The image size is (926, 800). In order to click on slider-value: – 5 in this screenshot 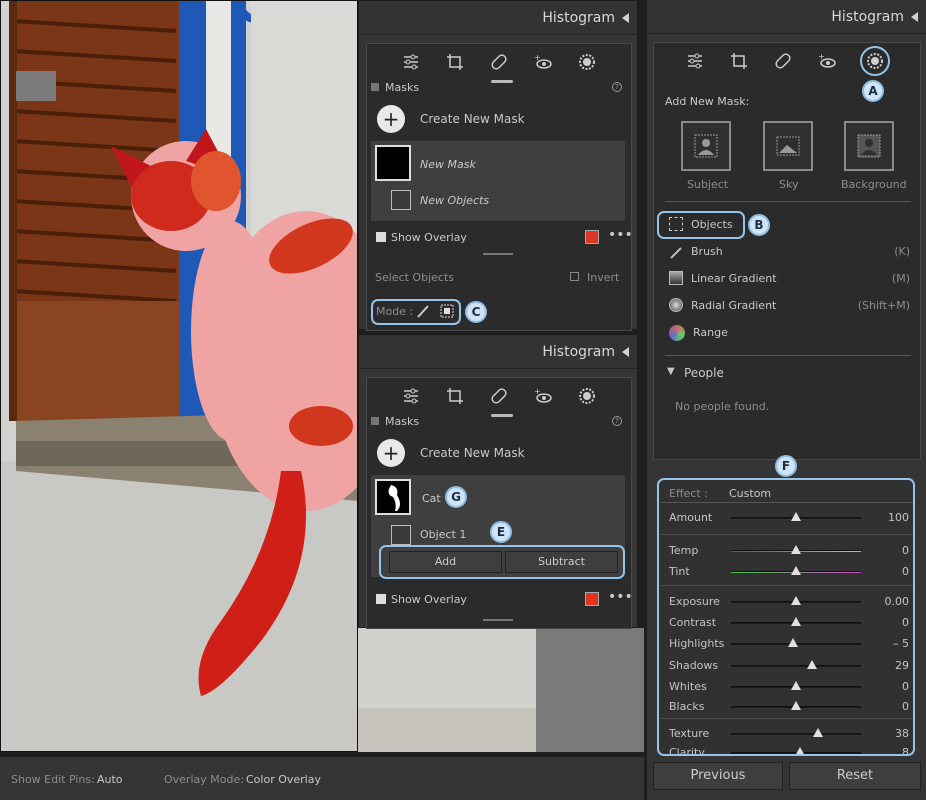, I will do `click(901, 643)`.